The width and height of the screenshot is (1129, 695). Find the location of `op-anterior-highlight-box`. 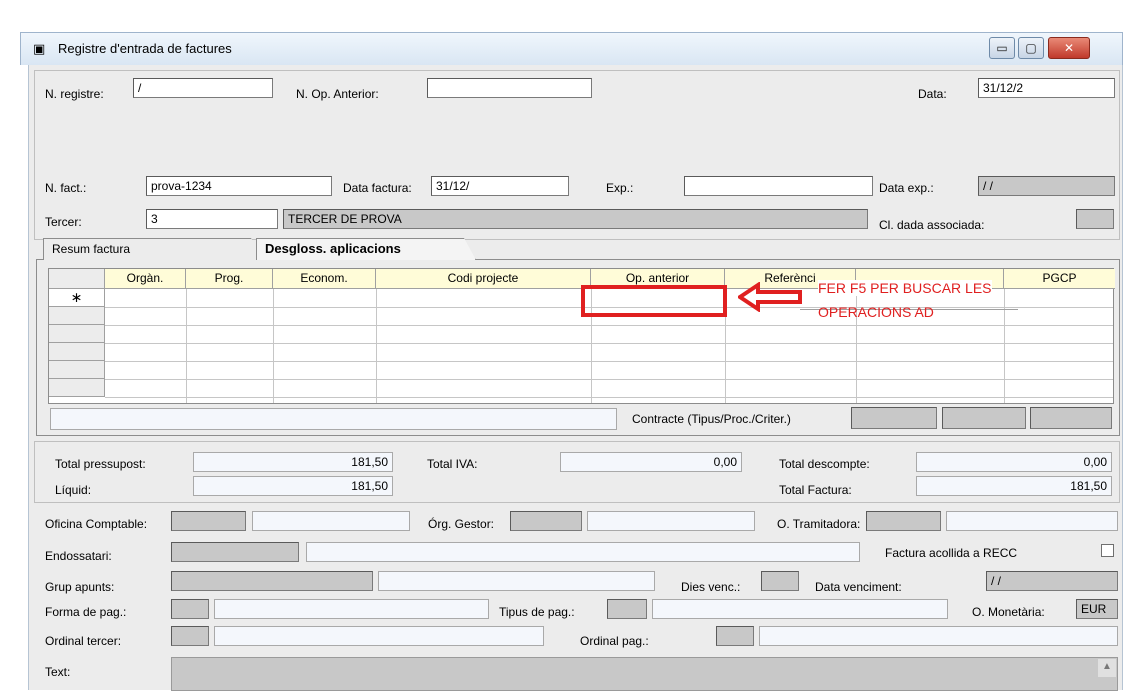

op-anterior-highlight-box is located at coordinates (654, 301).